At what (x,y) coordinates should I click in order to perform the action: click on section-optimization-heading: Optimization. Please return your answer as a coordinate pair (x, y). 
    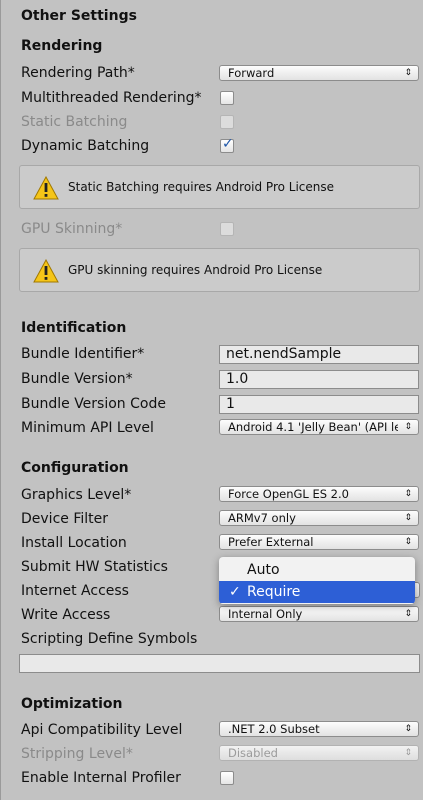
    Looking at the image, I should click on (72, 704).